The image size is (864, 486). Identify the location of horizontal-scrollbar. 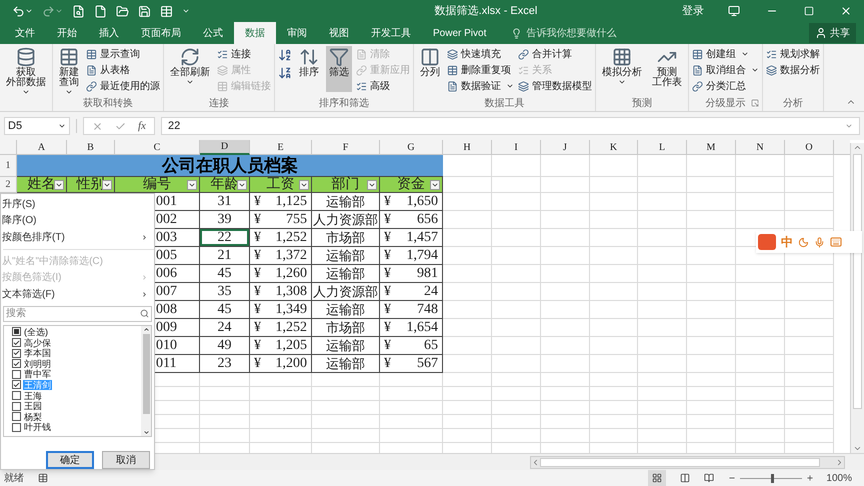
(687, 462).